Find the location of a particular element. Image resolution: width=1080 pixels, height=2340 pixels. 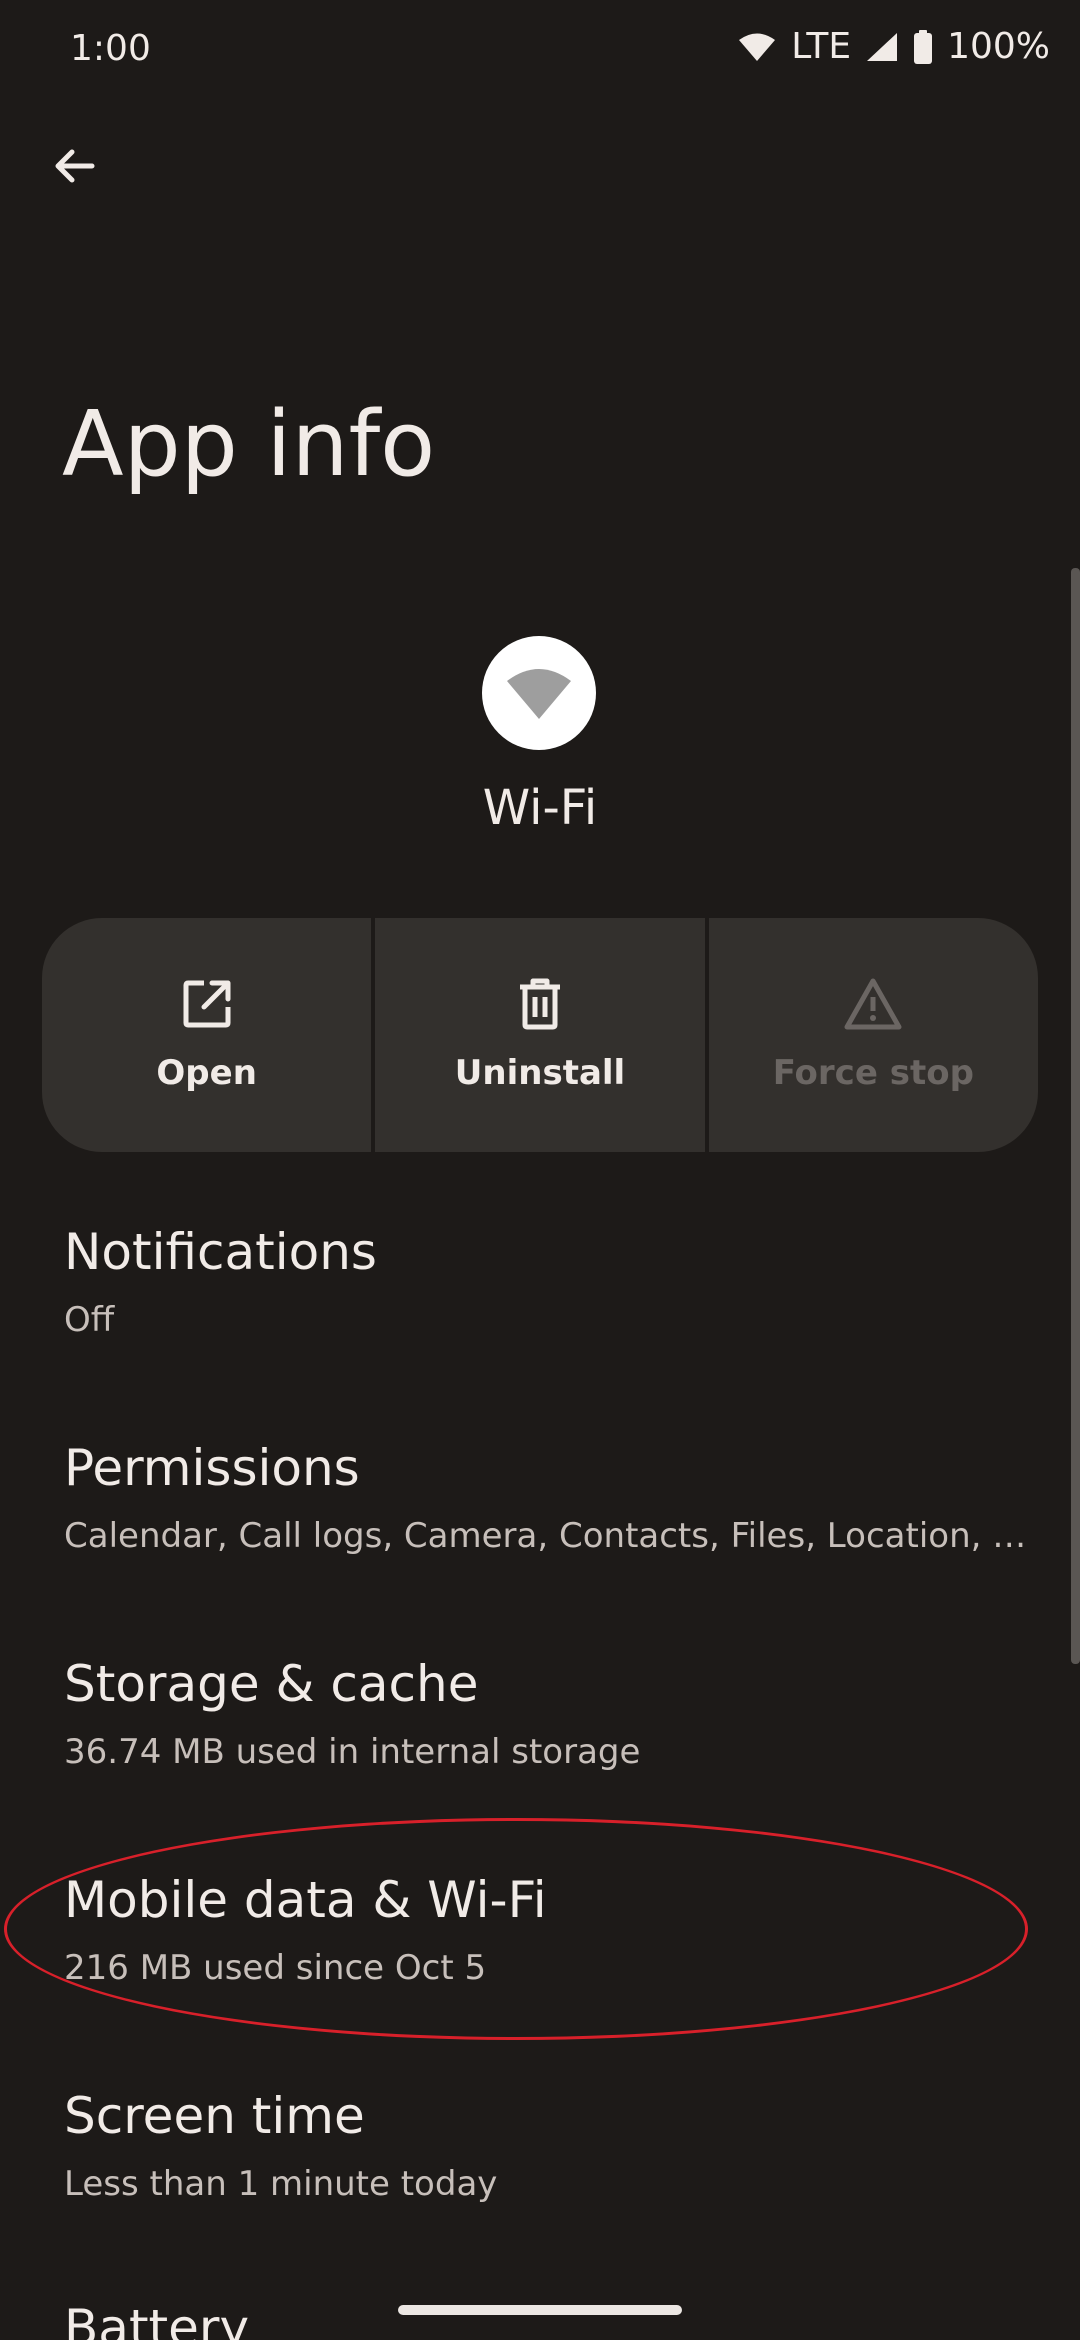

gesture-nav-bar is located at coordinates (540, 2310).